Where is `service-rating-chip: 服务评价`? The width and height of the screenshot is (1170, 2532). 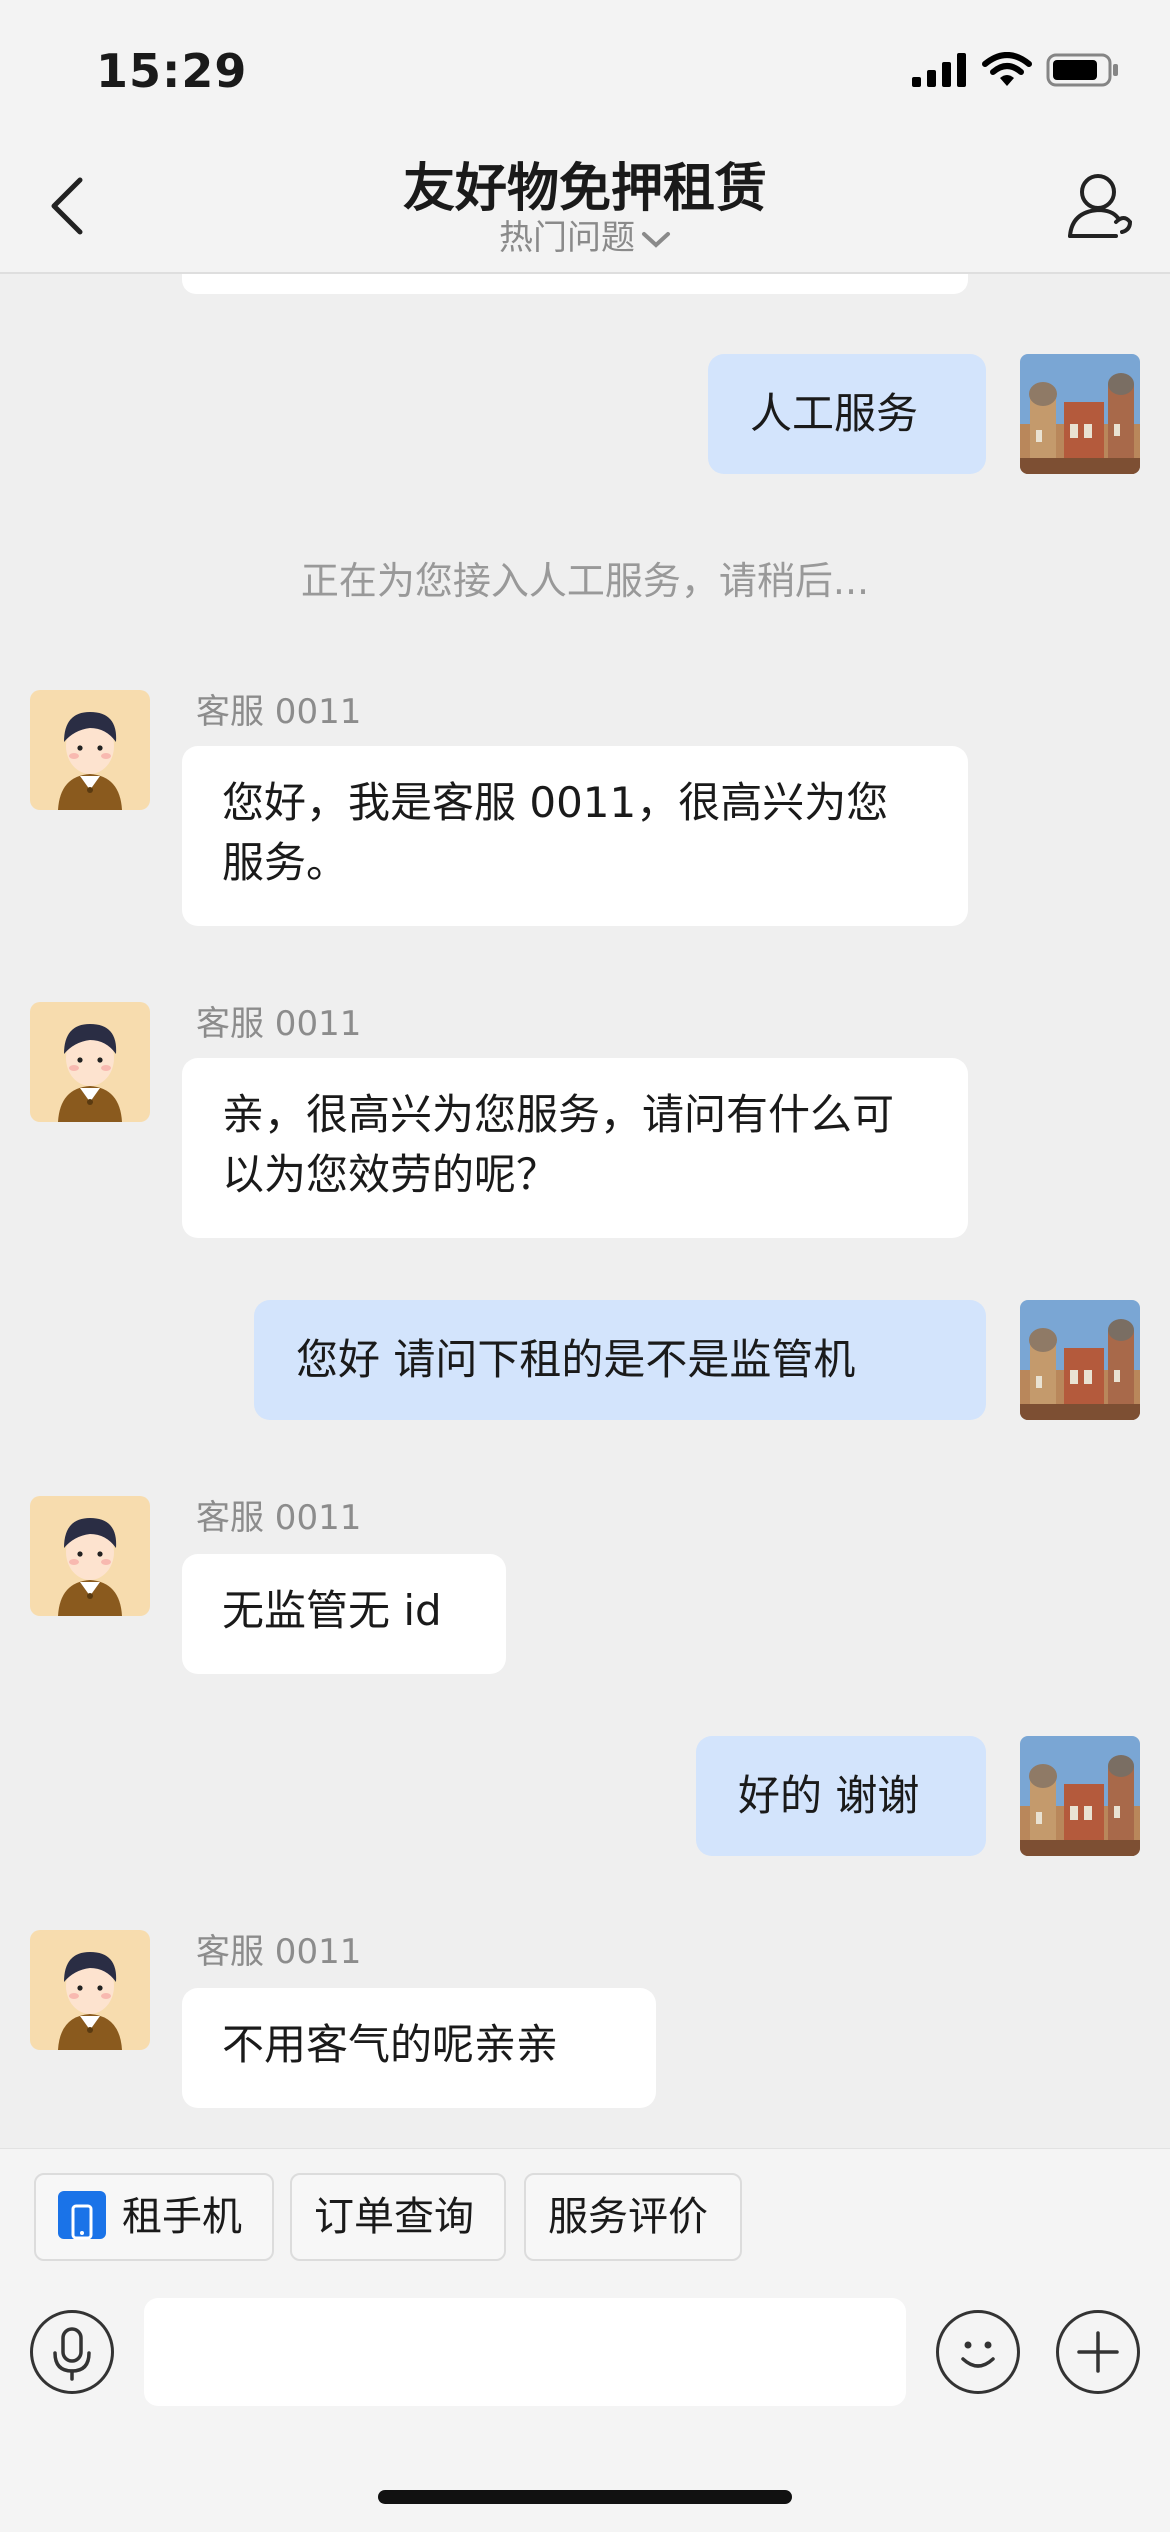
service-rating-chip: 服务评价 is located at coordinates (633, 2217).